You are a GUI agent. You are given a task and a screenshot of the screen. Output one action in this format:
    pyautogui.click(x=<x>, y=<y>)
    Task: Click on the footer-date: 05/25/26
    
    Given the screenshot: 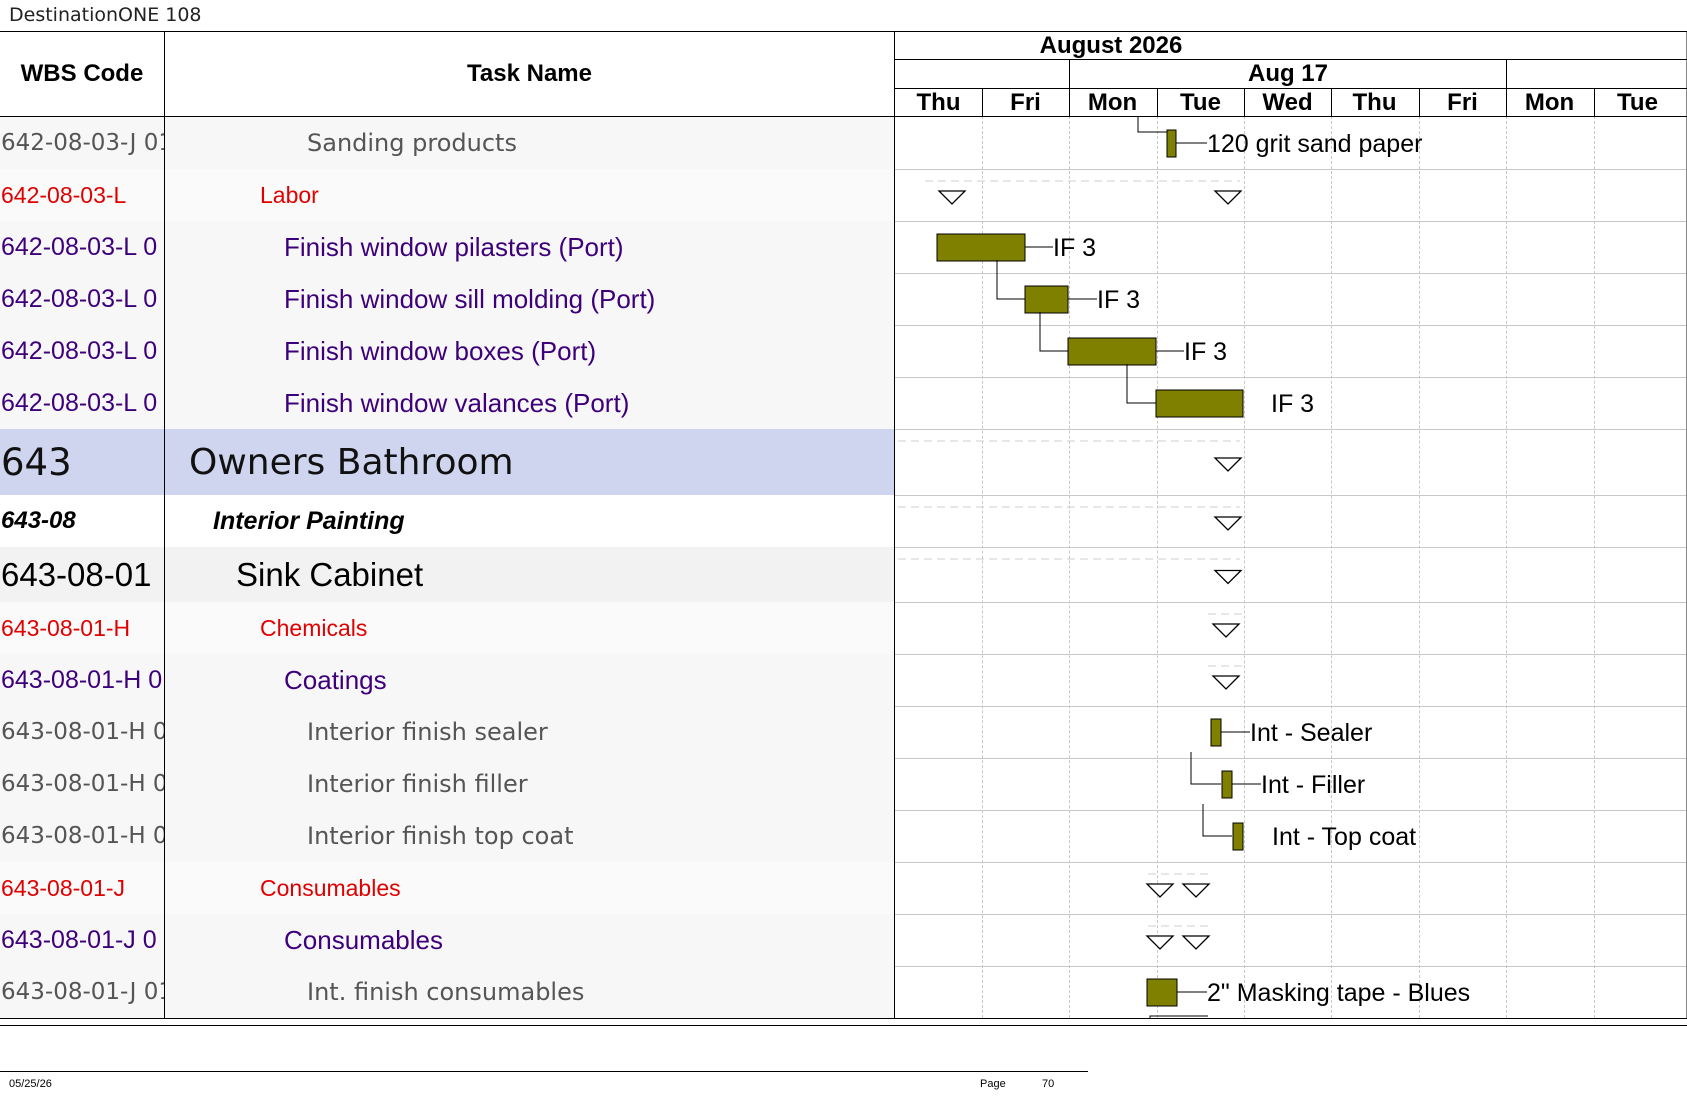 What is the action you would take?
    pyautogui.click(x=30, y=1084)
    